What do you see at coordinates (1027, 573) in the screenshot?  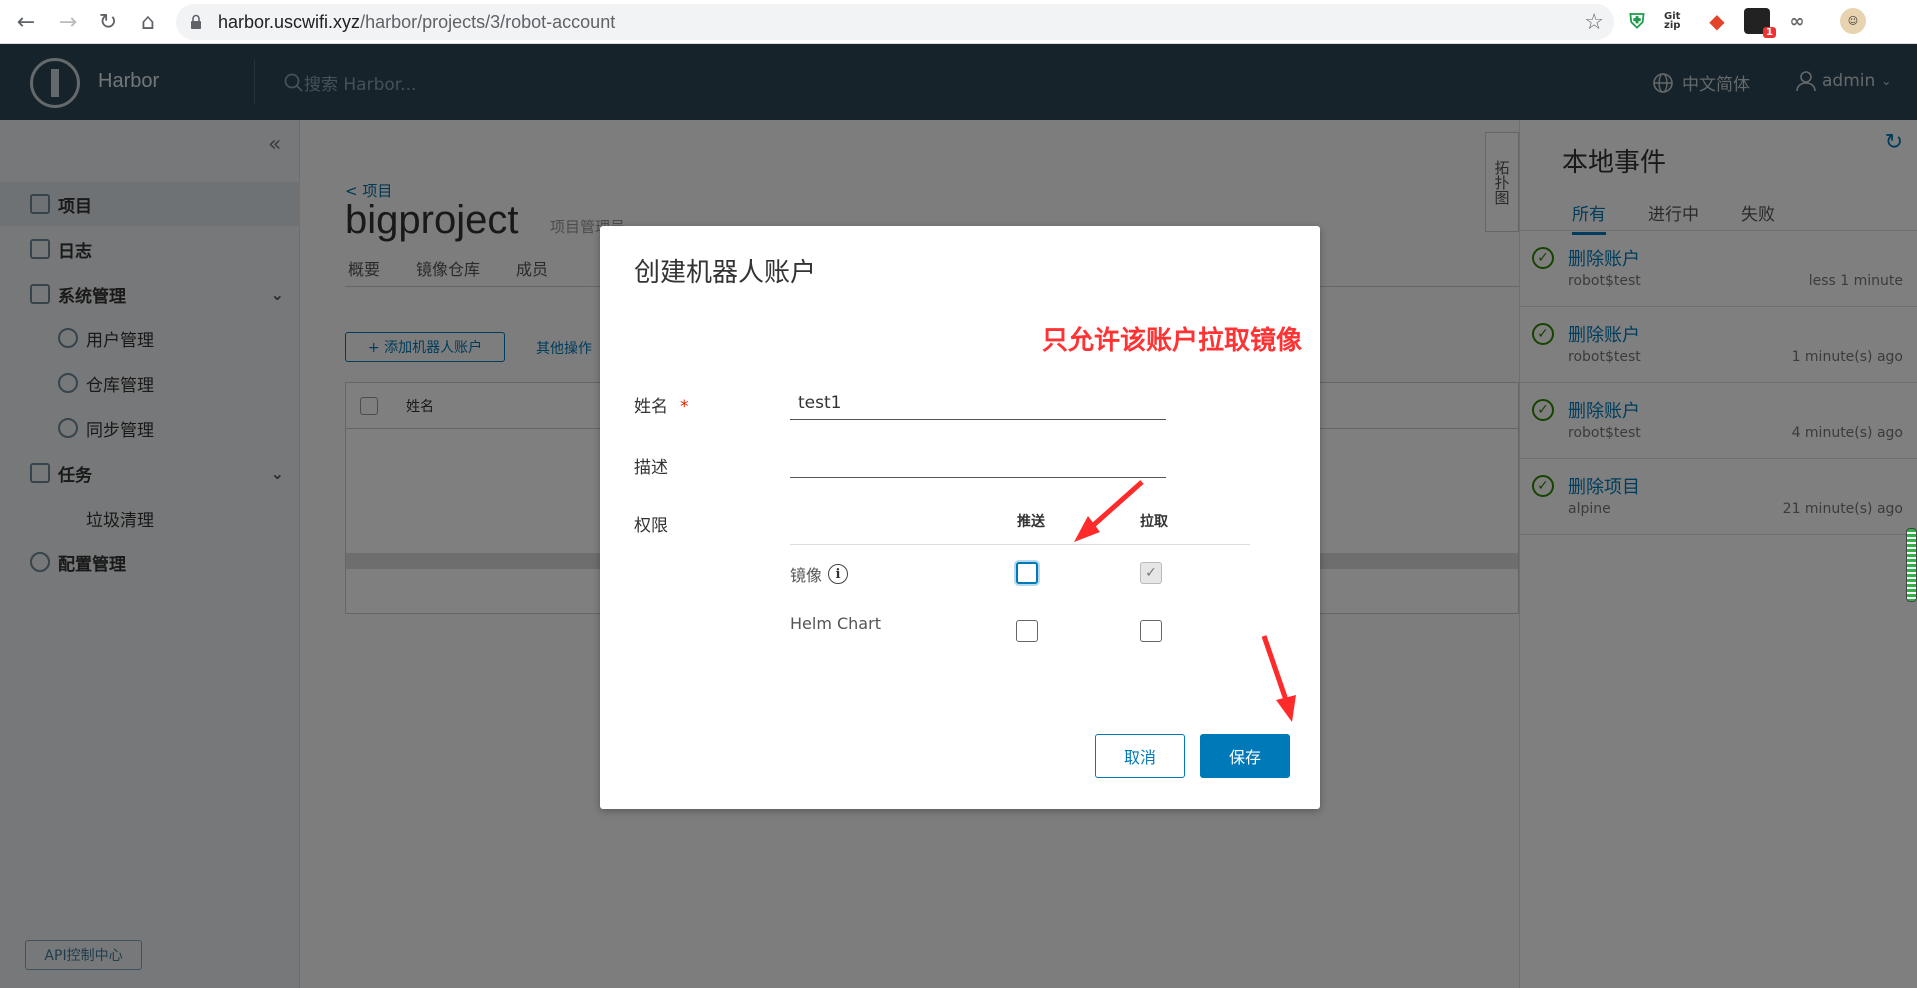 I see `image-push-checkbox` at bounding box center [1027, 573].